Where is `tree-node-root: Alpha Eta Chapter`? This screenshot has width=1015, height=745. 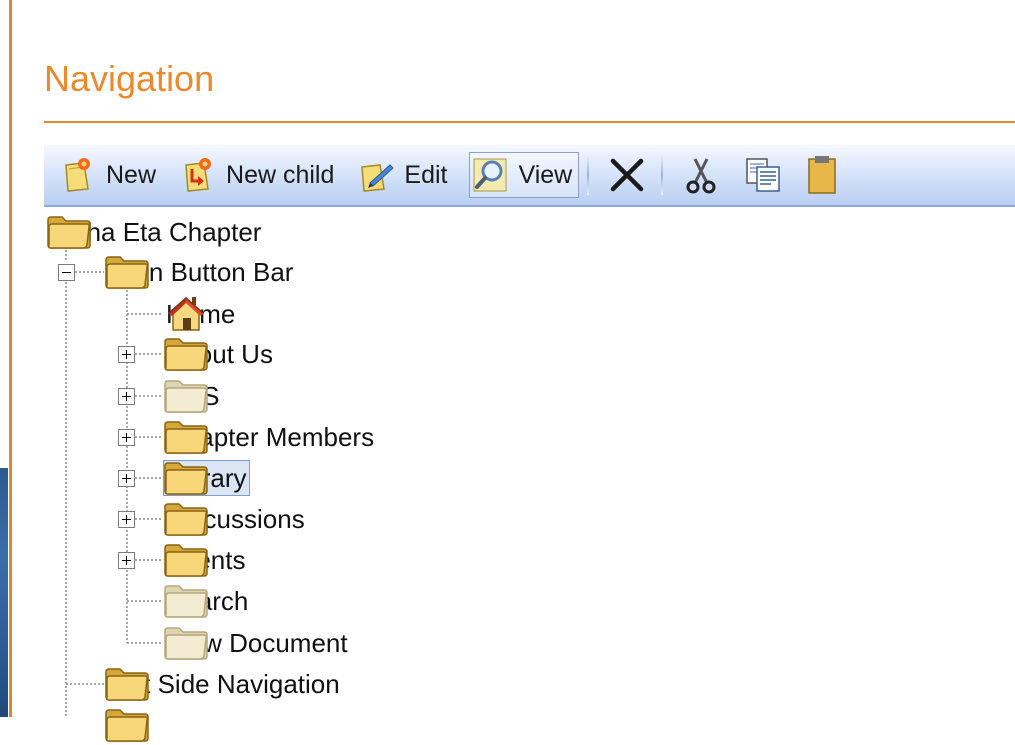 tree-node-root: Alpha Eta Chapter is located at coordinates (155, 232).